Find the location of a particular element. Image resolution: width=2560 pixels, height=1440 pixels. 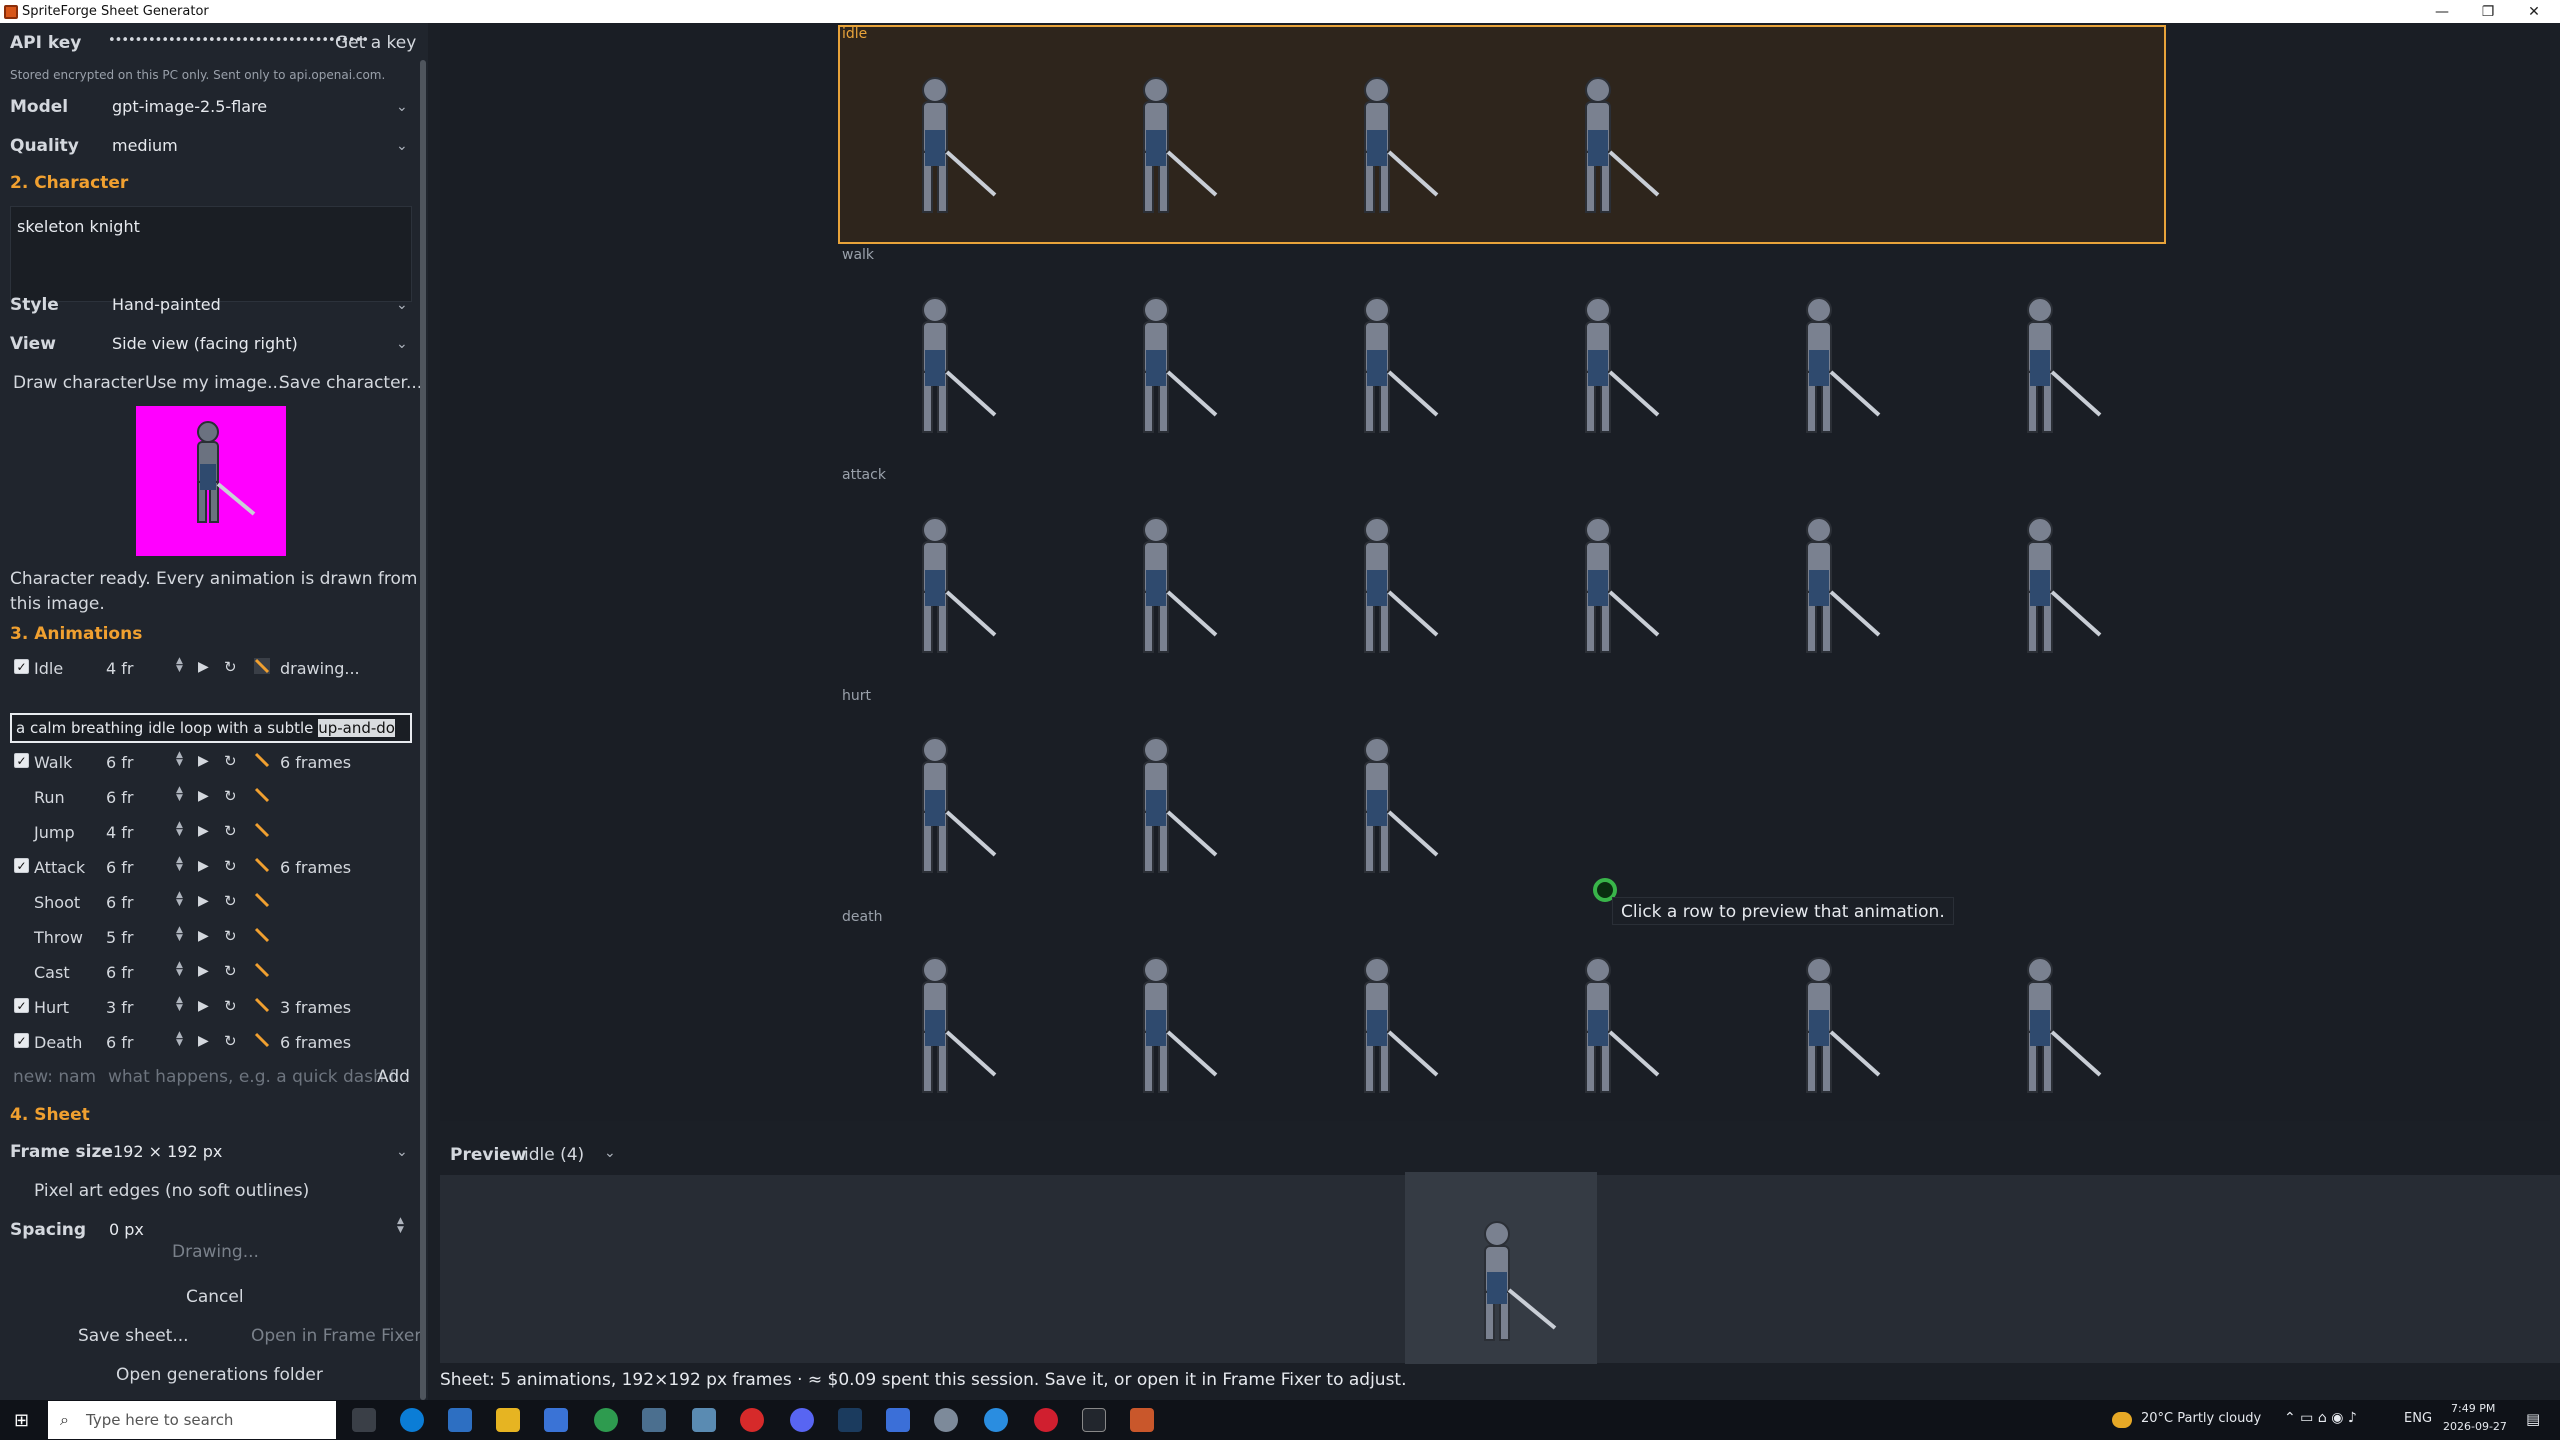

new-animation-description-input: what happens, e.g. a quick dash f is located at coordinates (251, 1077).